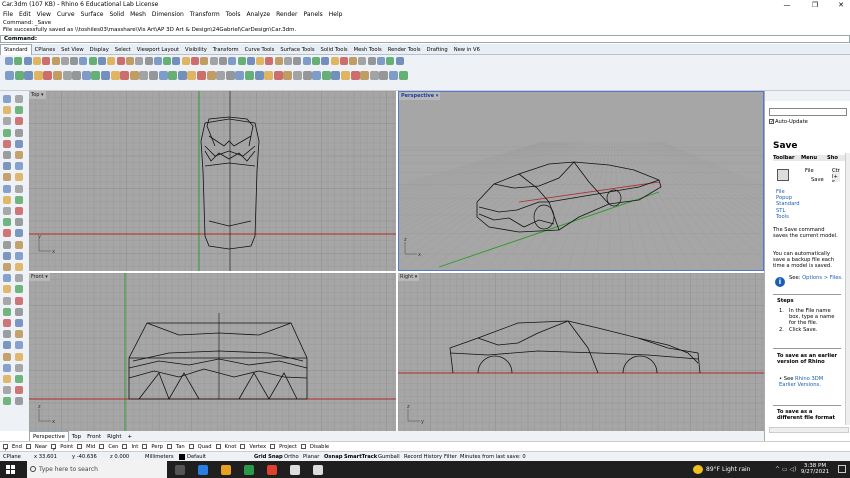  What do you see at coordinates (581, 352) in the screenshot?
I see `viewport-right: y z Right ▾` at bounding box center [581, 352].